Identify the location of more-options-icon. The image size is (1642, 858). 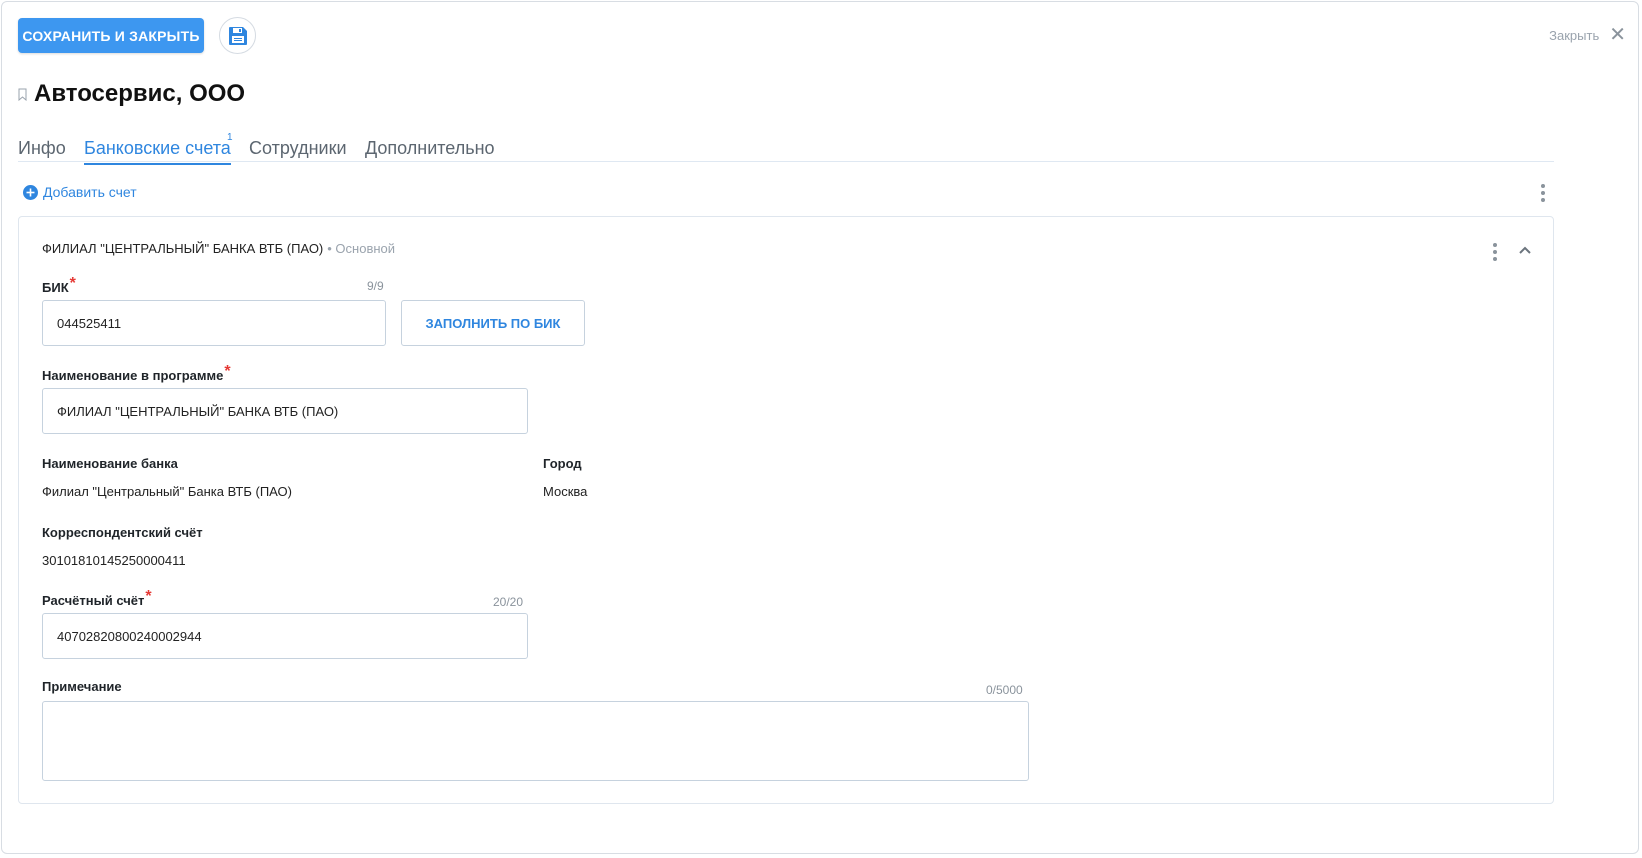
(1543, 193).